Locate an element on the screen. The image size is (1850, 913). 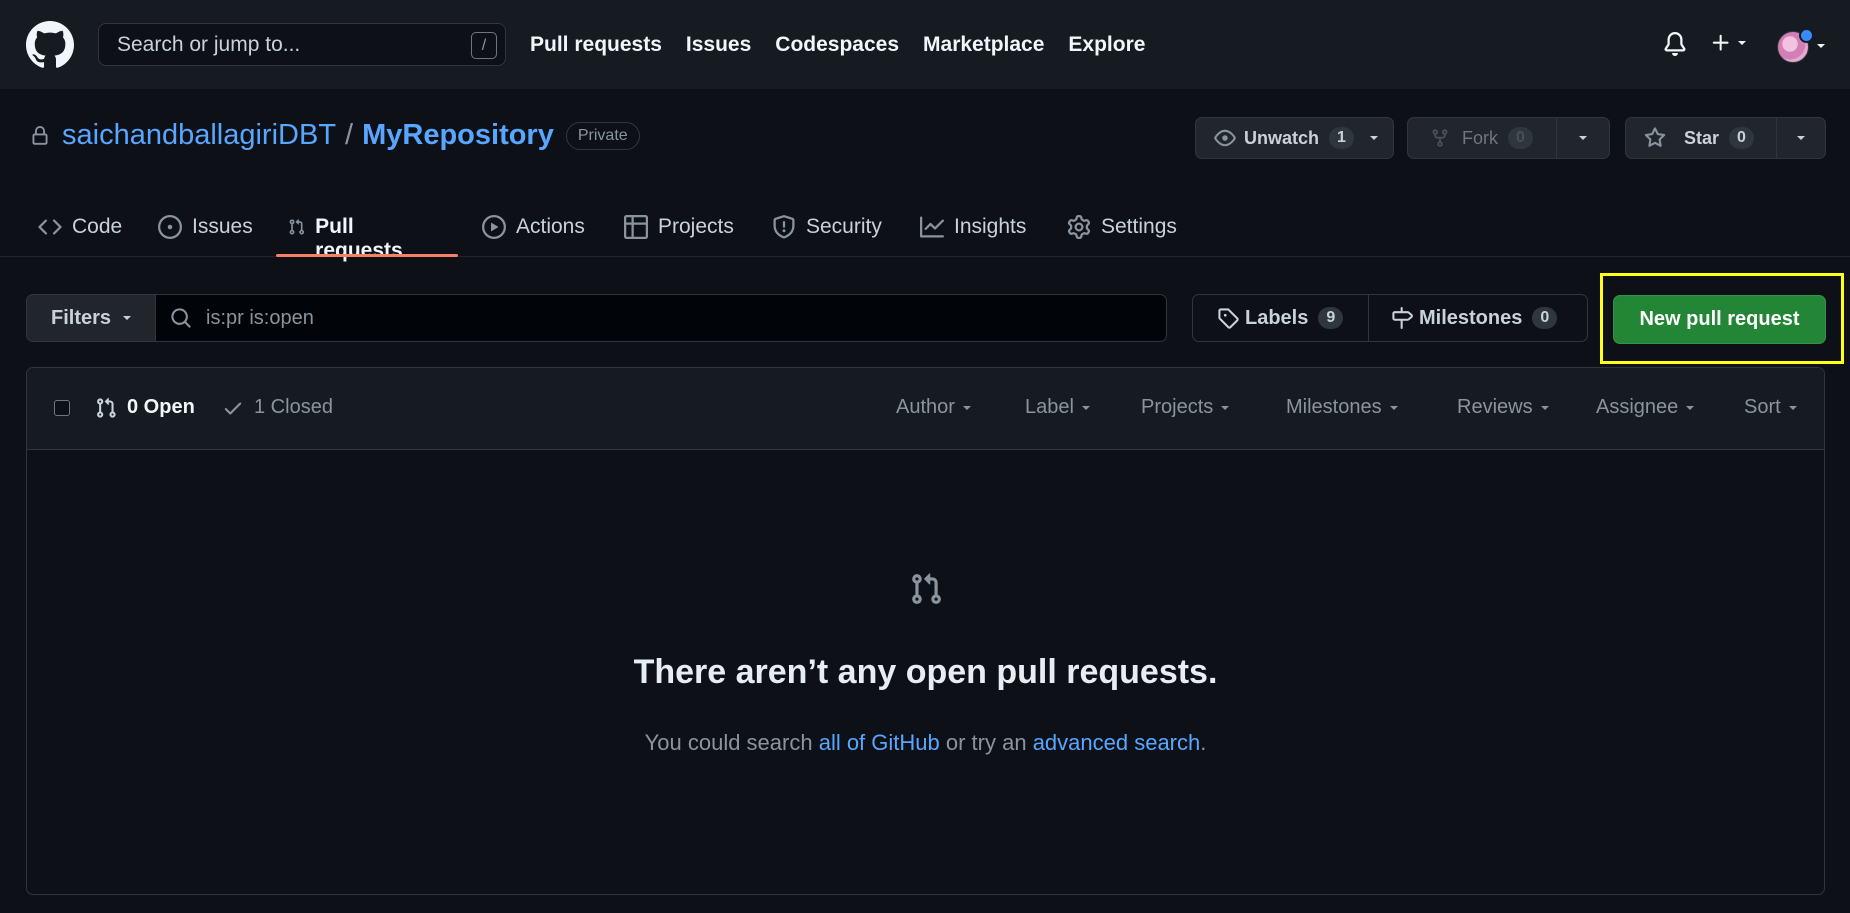
repo-name-link: MyRepository is located at coordinates (458, 135).